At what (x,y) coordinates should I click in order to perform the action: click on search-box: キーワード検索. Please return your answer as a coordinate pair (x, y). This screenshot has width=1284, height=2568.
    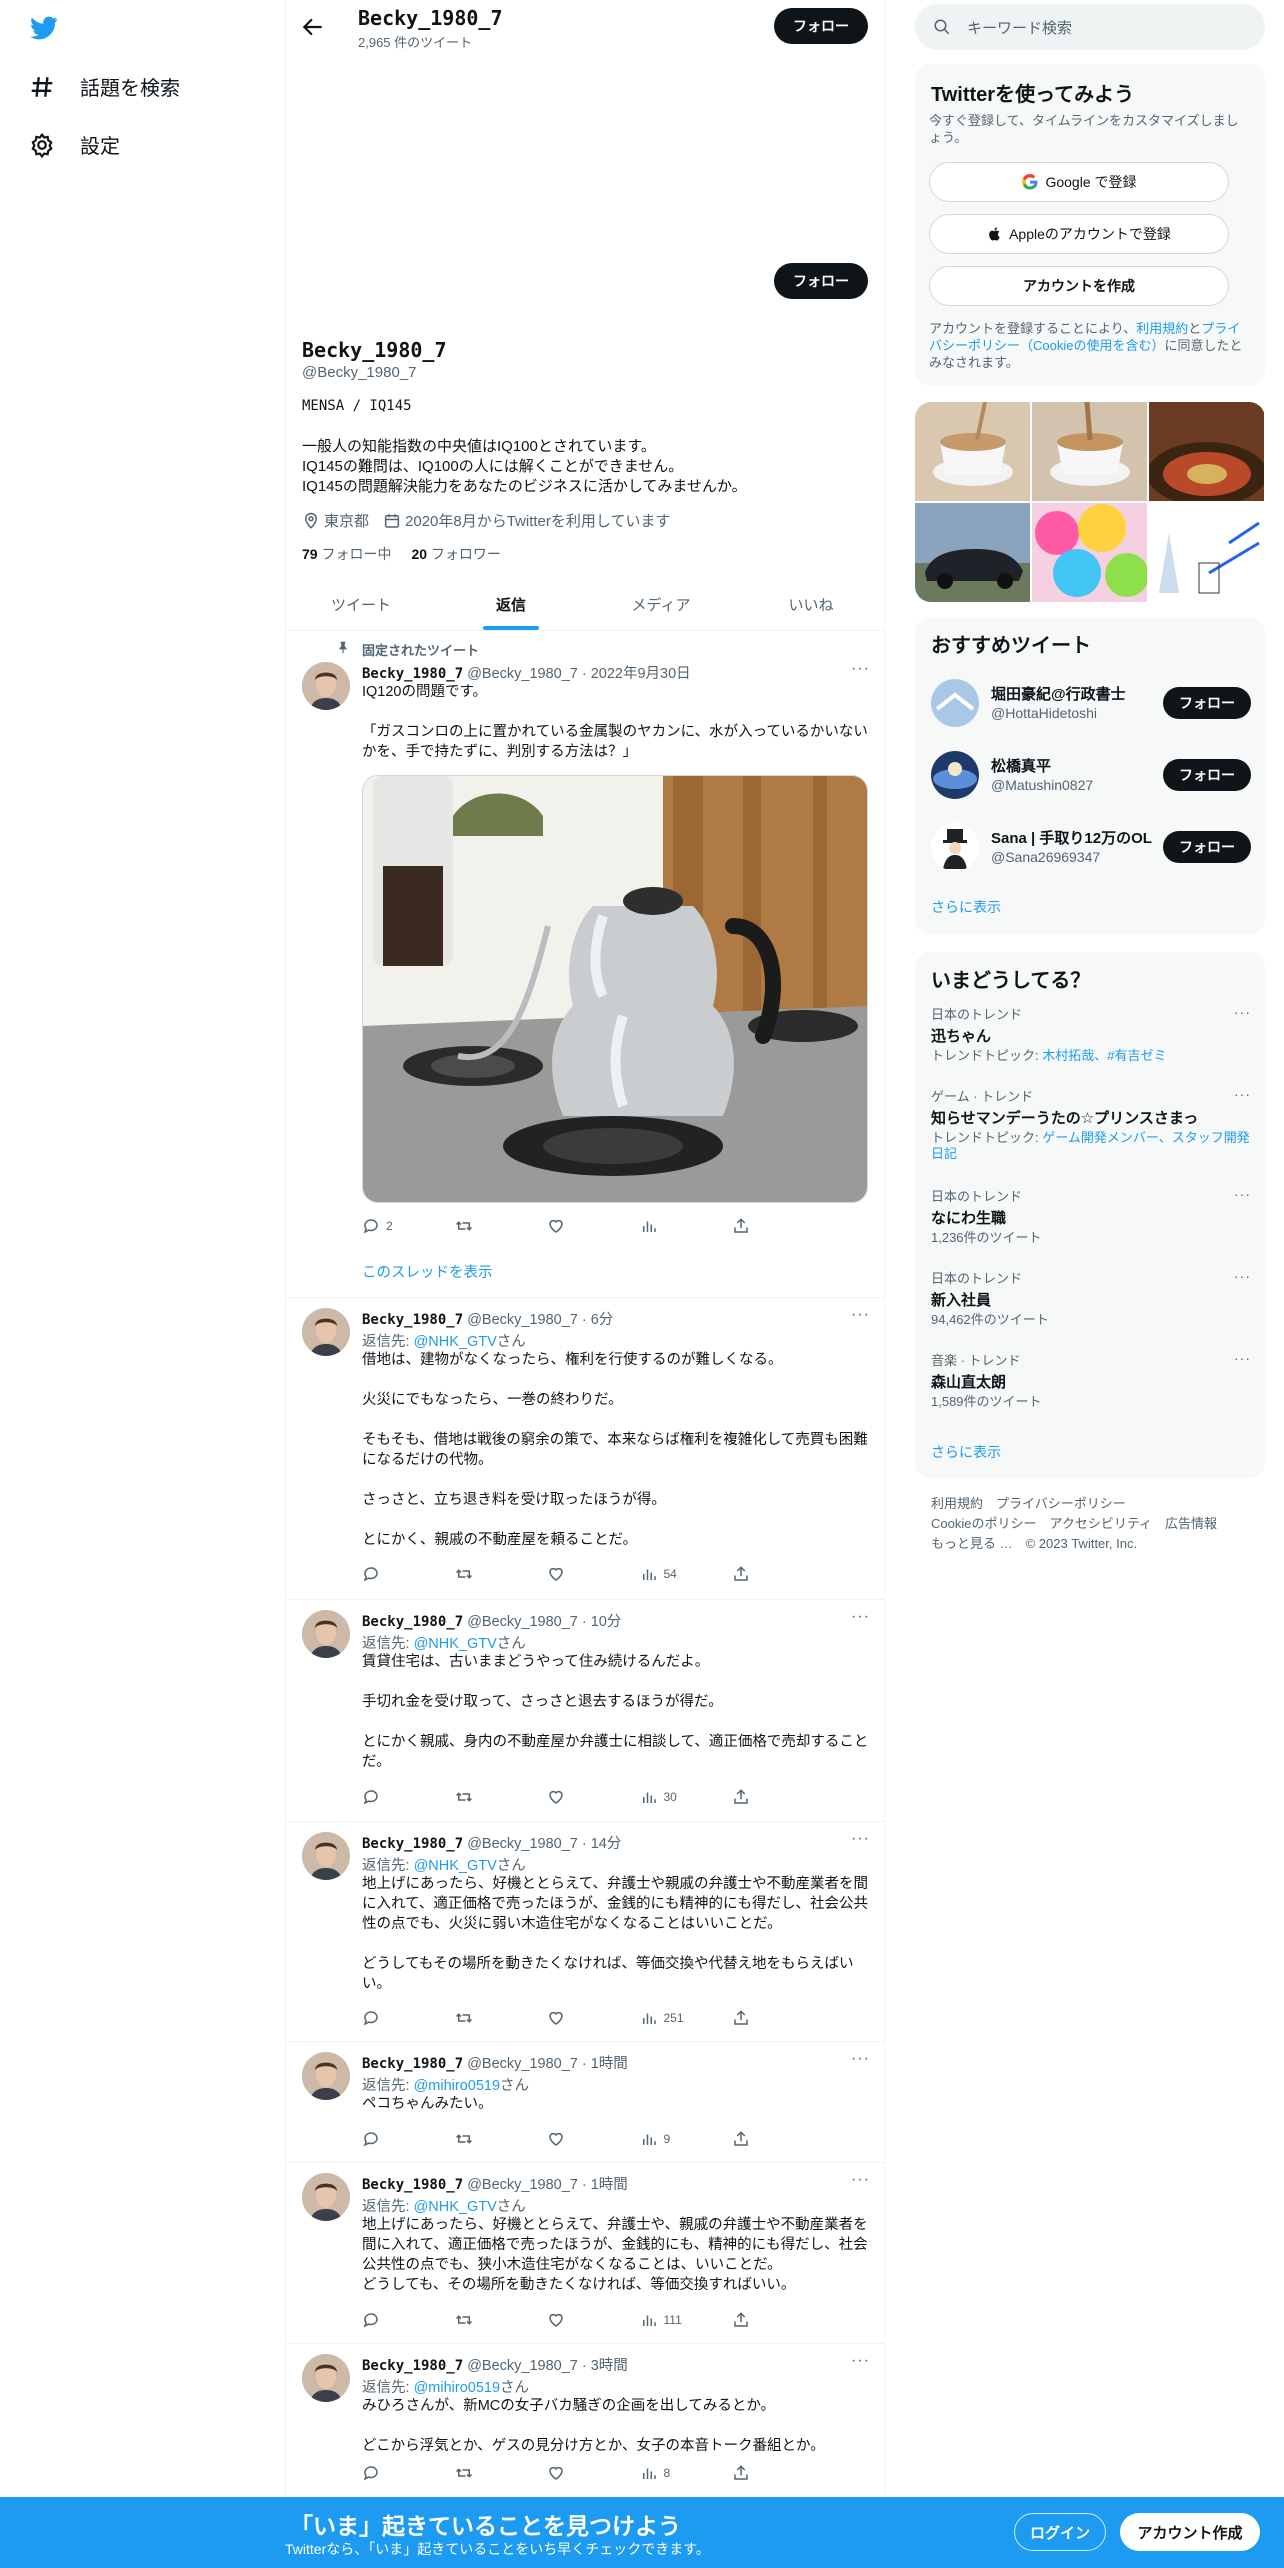
    Looking at the image, I should click on (1090, 27).